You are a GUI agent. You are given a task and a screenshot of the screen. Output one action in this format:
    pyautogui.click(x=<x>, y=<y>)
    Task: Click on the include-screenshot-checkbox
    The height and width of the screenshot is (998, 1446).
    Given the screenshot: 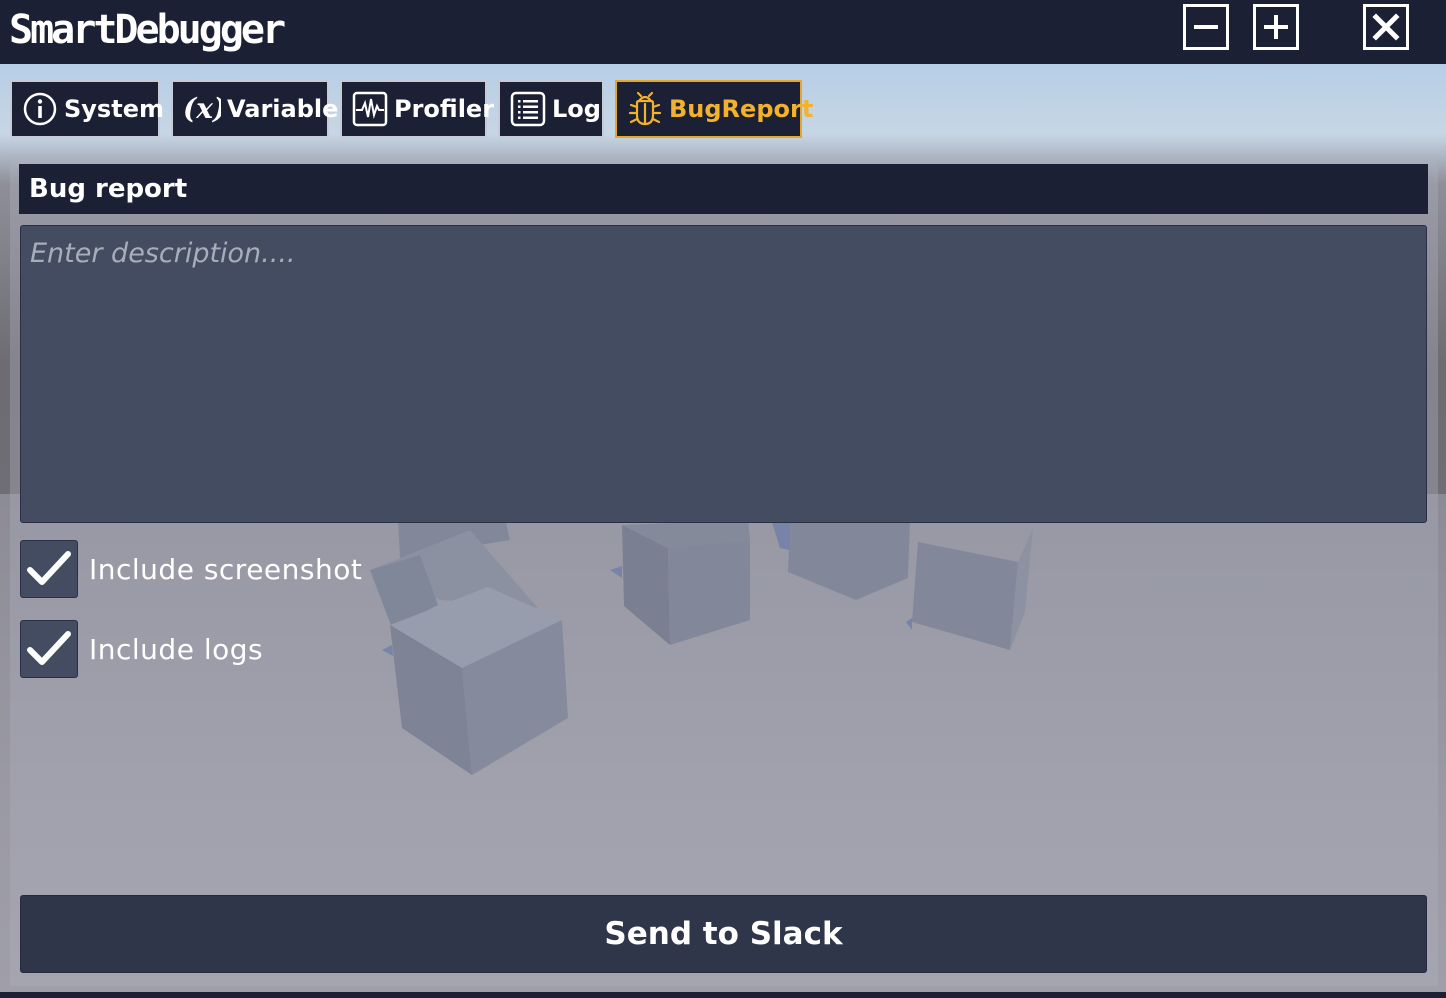 What is the action you would take?
    pyautogui.click(x=49, y=569)
    